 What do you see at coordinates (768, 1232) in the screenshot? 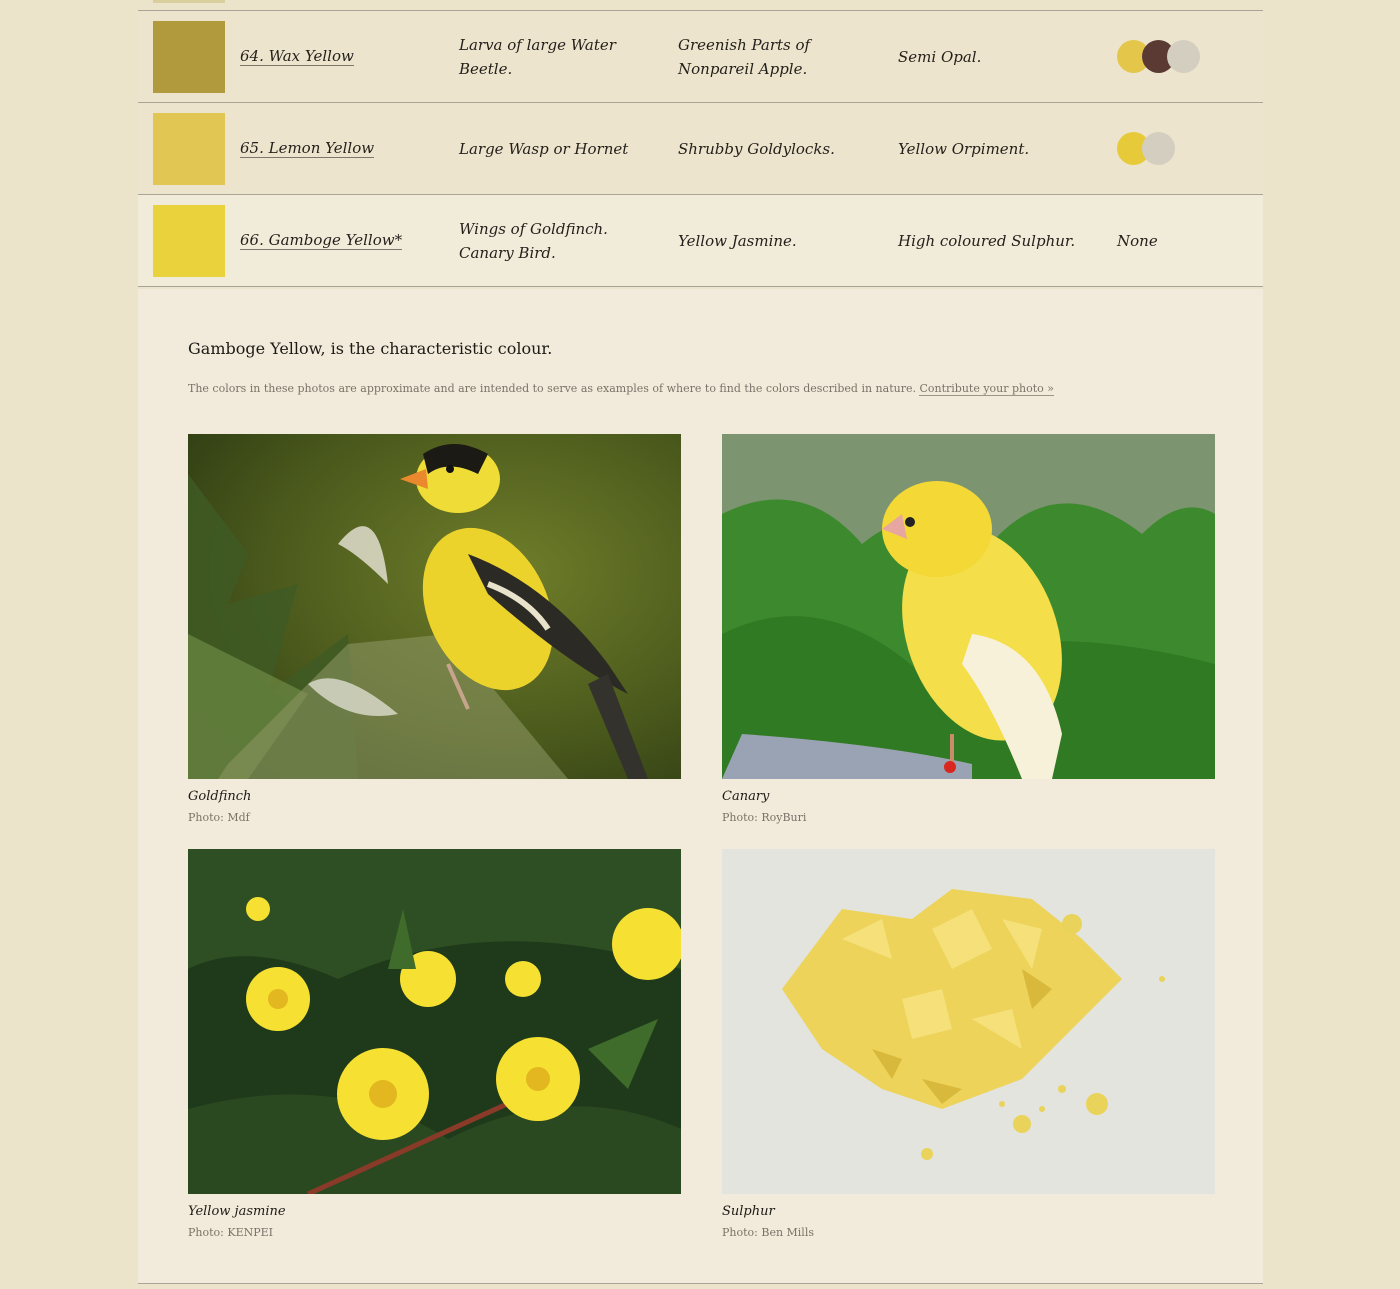
I see `photo-credit: Photo: Ben Mills` at bounding box center [768, 1232].